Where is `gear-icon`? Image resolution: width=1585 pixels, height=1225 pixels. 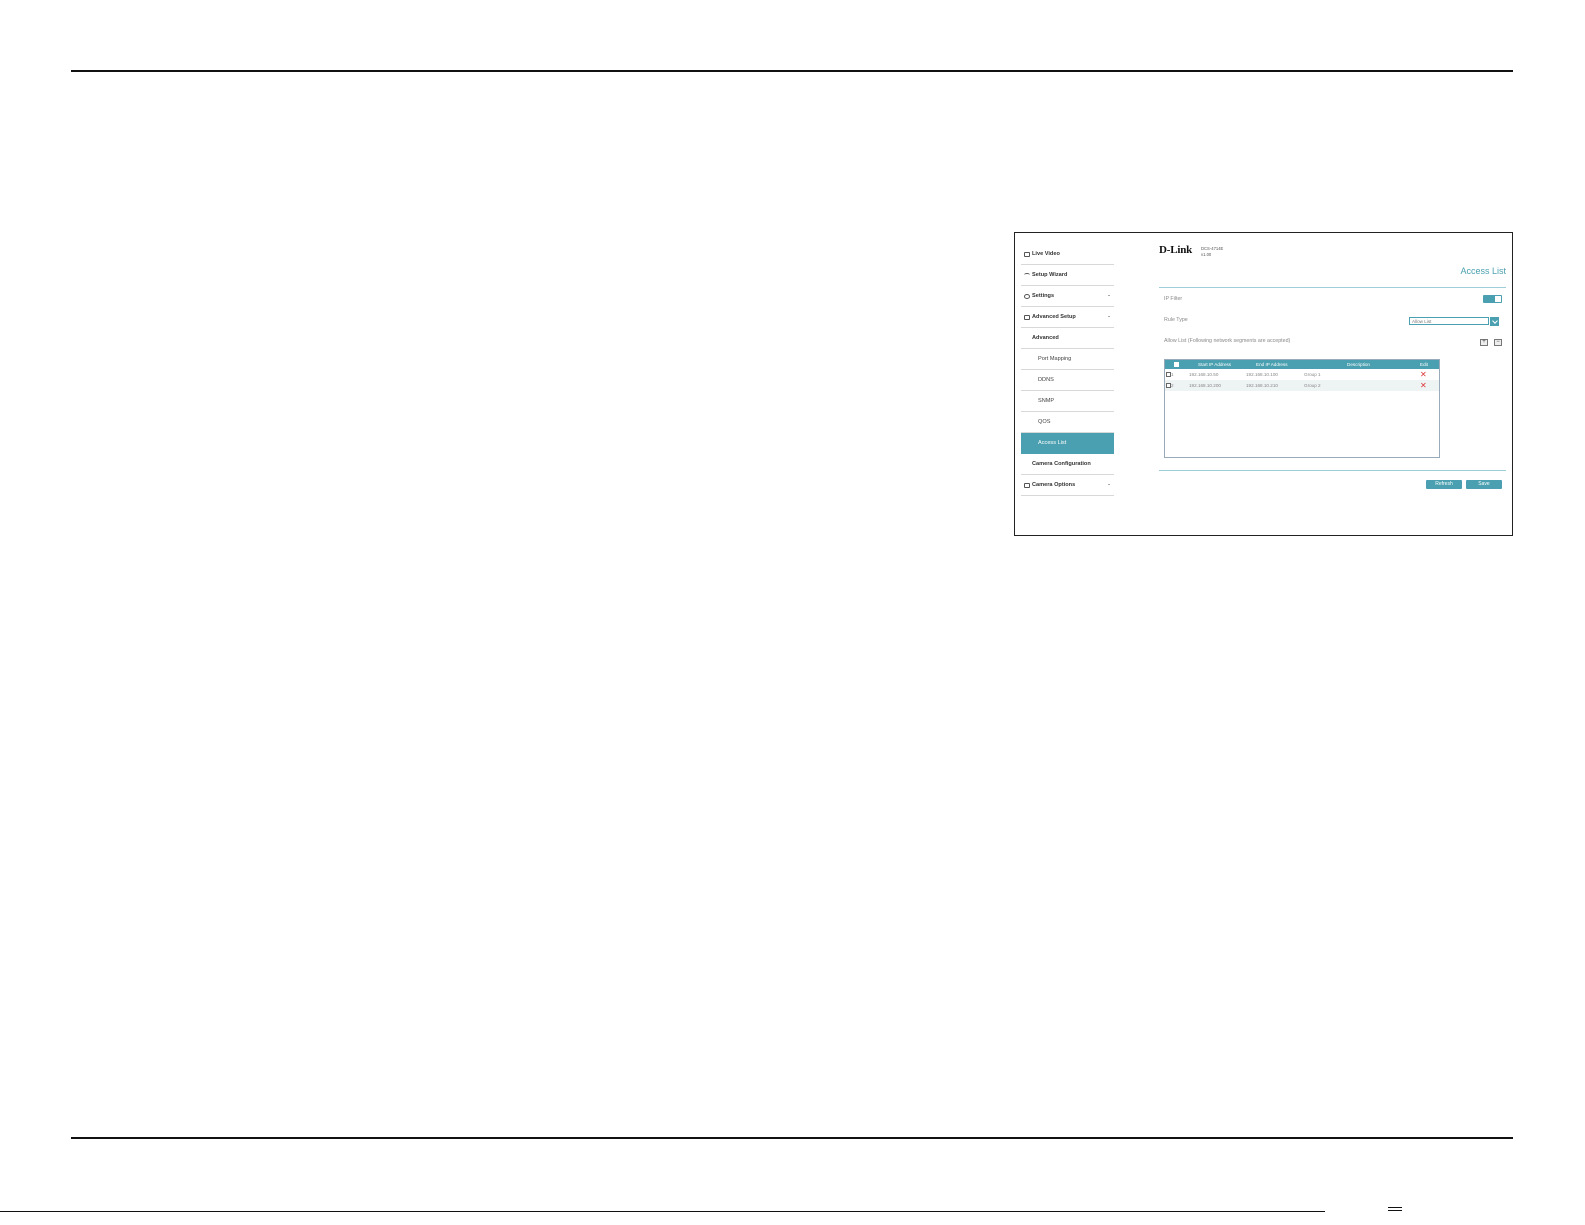 gear-icon is located at coordinates (1027, 296).